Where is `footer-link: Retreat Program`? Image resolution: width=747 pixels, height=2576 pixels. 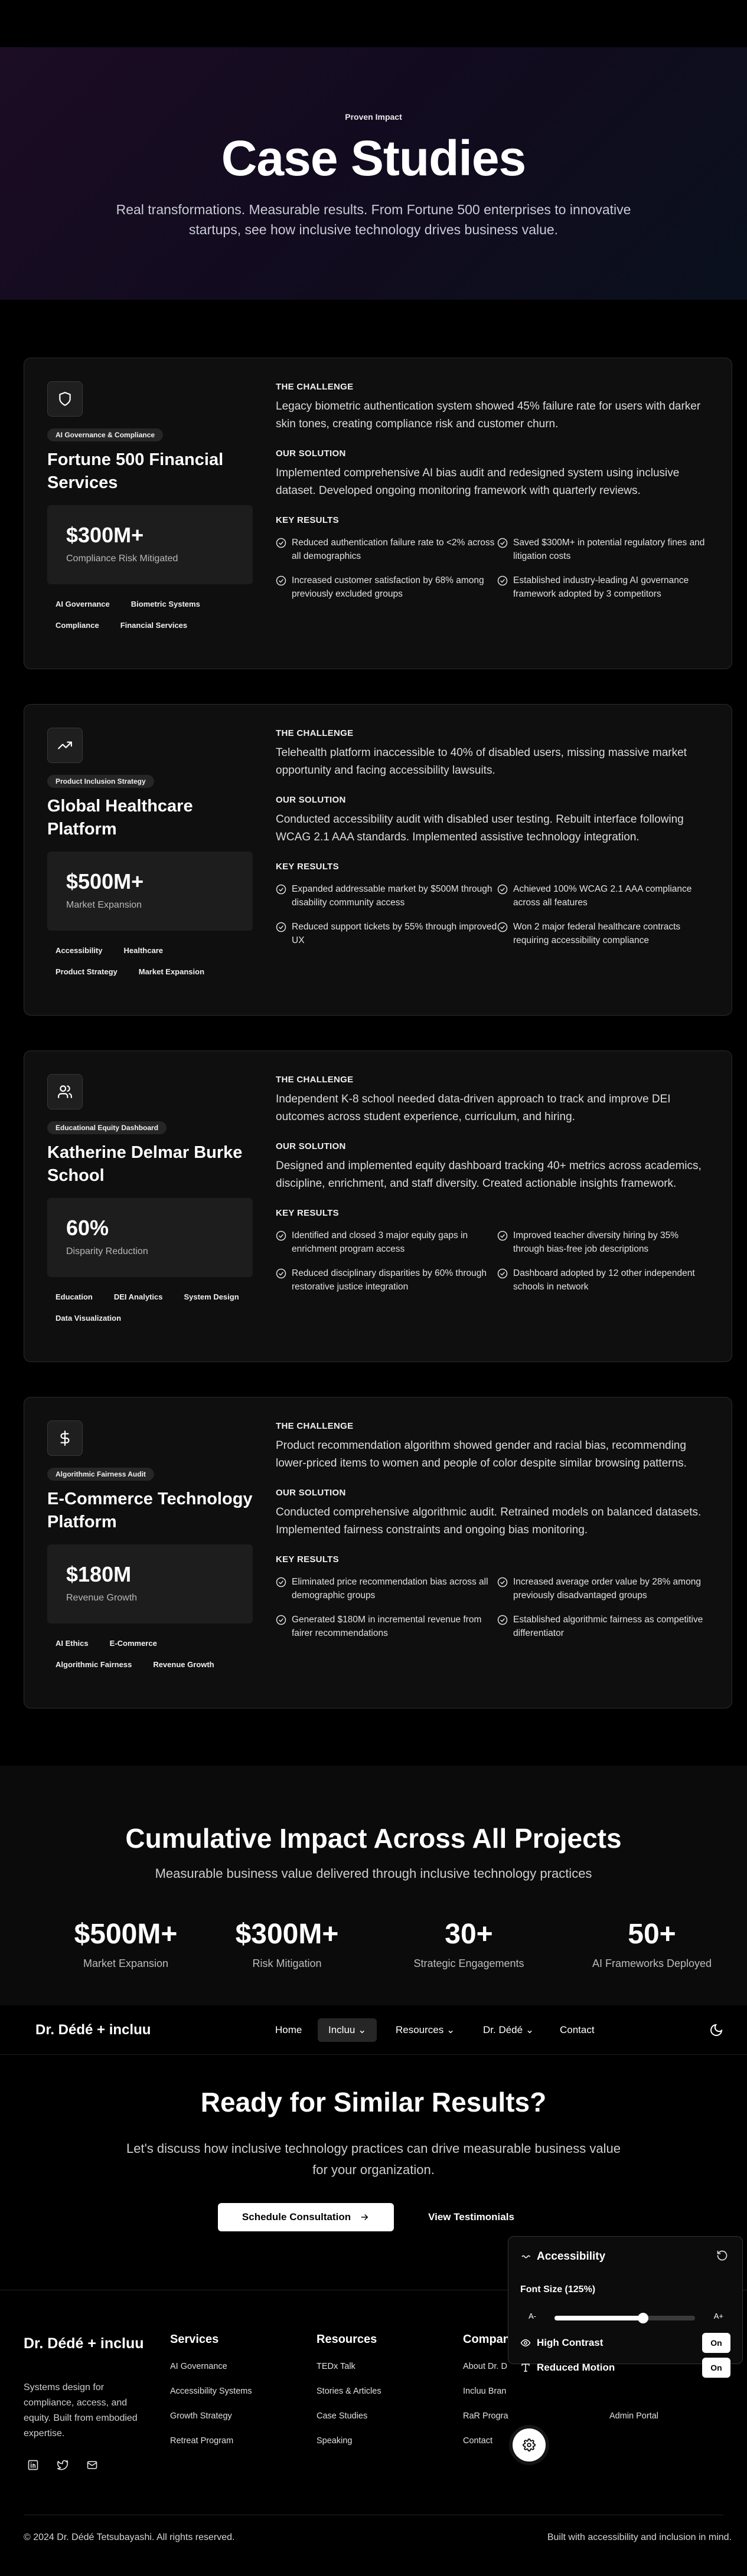 footer-link: Retreat Program is located at coordinates (238, 2441).